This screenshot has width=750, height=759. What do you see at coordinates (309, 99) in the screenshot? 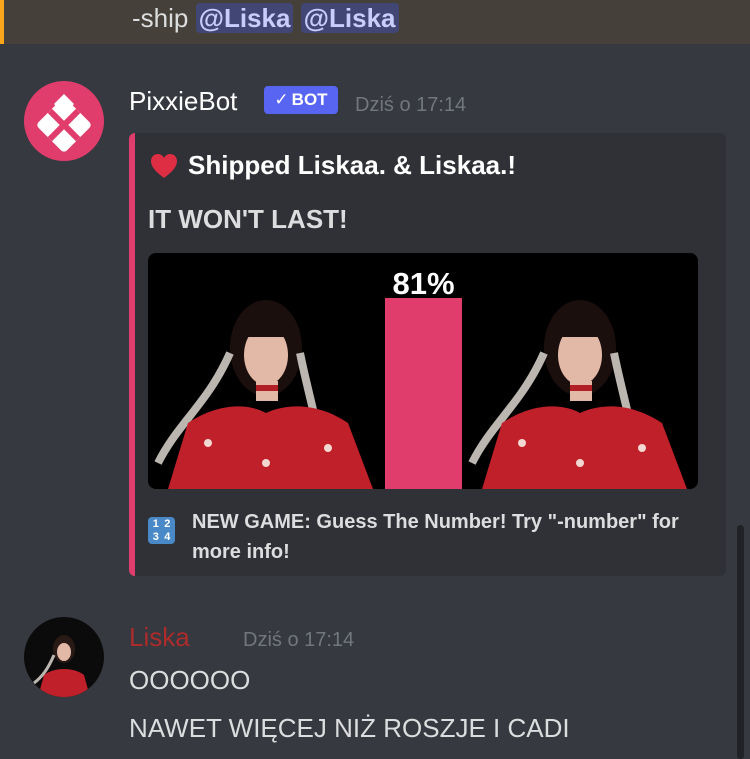
I see `bot-badge-label: BOT` at bounding box center [309, 99].